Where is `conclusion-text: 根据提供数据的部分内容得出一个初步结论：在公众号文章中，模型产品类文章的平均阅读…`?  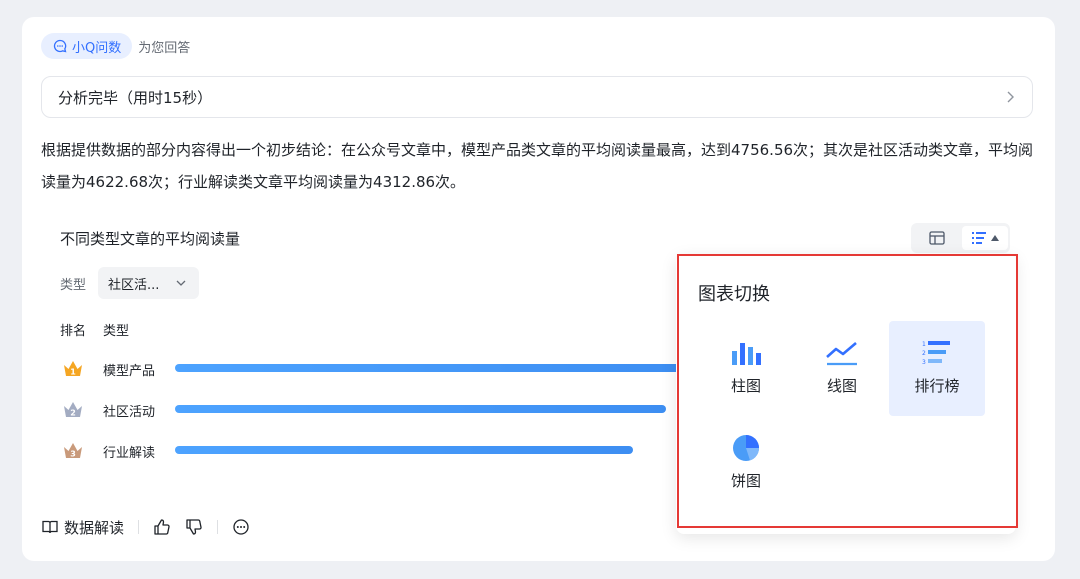
conclusion-text: 根据提供数据的部分内容得出一个初步结论：在公众号文章中，模型产品类文章的平均阅读… is located at coordinates (537, 166).